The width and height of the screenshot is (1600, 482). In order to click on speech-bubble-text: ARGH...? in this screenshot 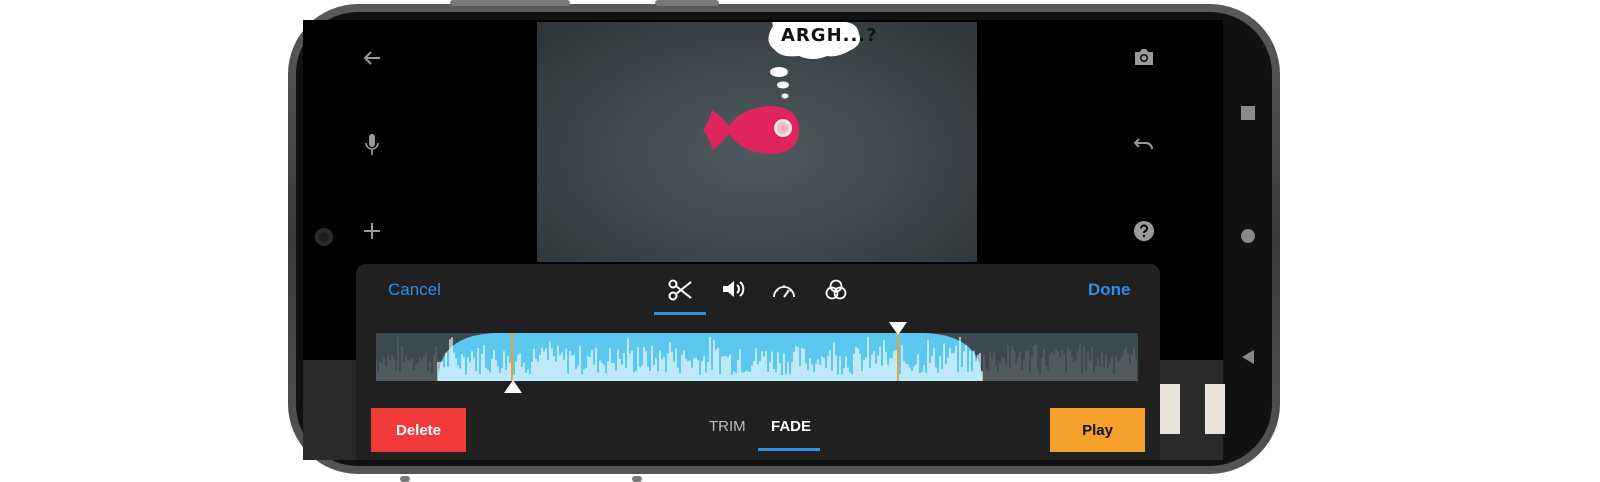, I will do `click(829, 35)`.